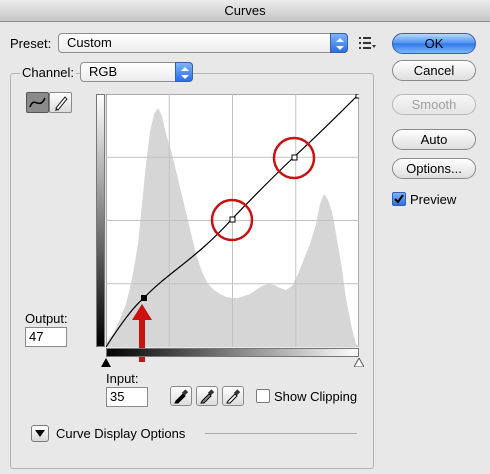  I want to click on curve-point-icon, so click(37, 102).